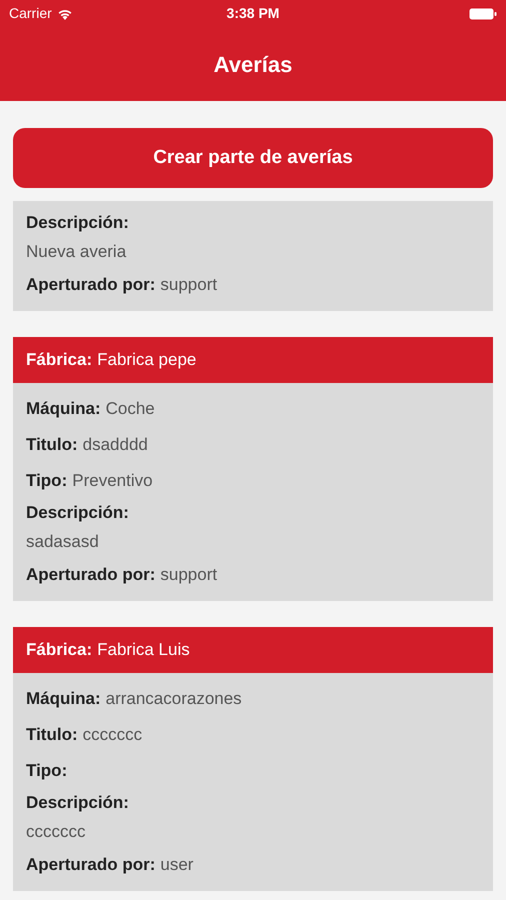 This screenshot has width=506, height=900. Describe the element at coordinates (177, 865) in the screenshot. I see `field-value: user` at that location.